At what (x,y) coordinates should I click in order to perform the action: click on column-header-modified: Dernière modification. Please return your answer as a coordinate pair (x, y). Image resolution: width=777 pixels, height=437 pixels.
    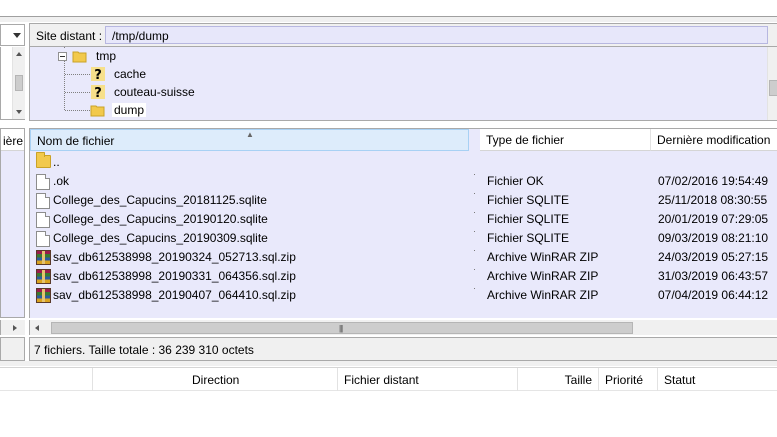
    Looking at the image, I should click on (714, 140).